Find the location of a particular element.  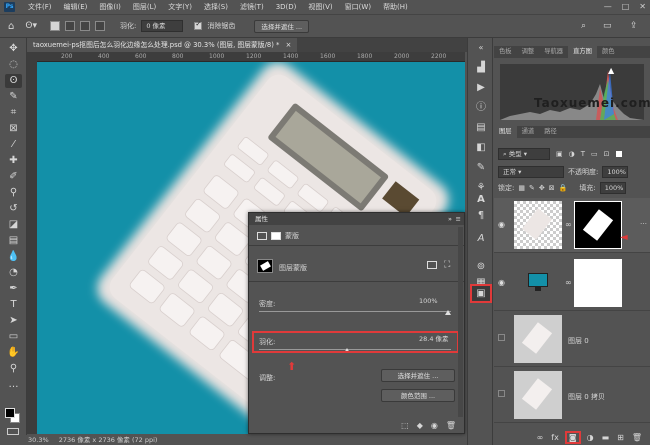

pen-tool-icon: ✒ is located at coordinates (13, 289).